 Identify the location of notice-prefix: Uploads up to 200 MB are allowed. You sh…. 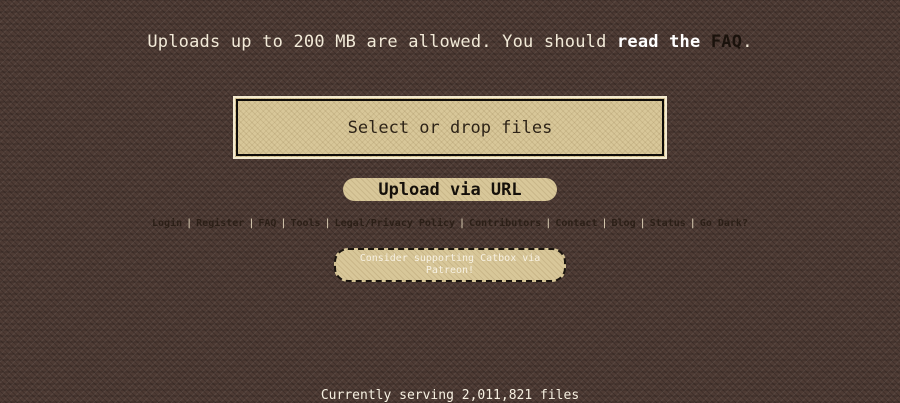
(382, 42).